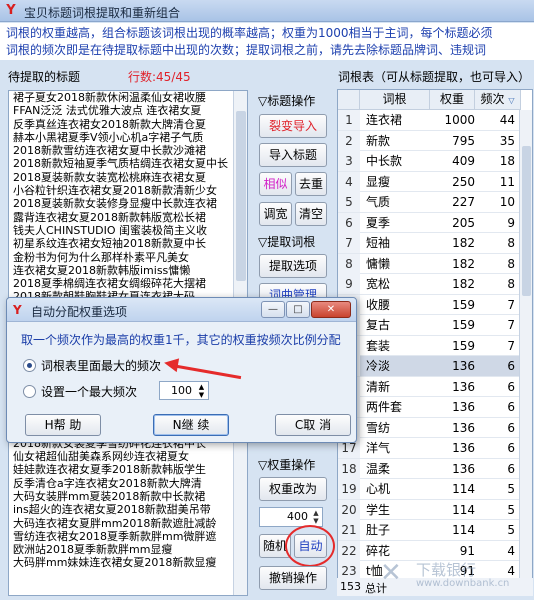 Image resolution: width=534 pixels, height=600 pixels. What do you see at coordinates (429, 530) in the screenshot?
I see `table-row: 21 肚子 114 5` at bounding box center [429, 530].